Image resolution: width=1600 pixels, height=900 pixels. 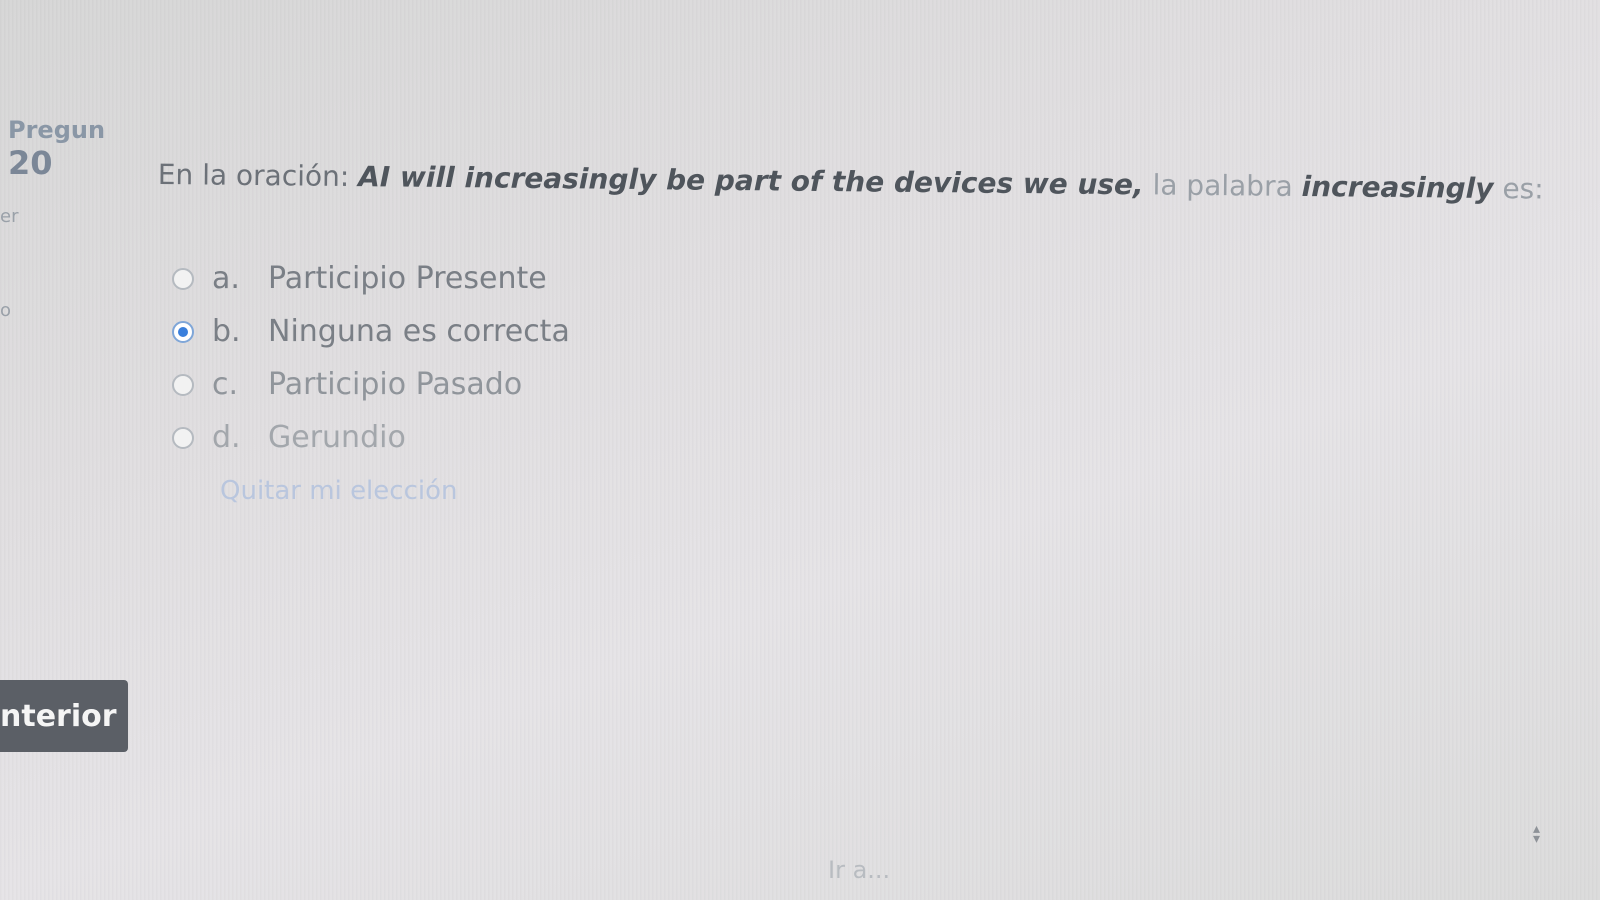 What do you see at coordinates (1222, 185) in the screenshot?
I see `question-middle: la palabra` at bounding box center [1222, 185].